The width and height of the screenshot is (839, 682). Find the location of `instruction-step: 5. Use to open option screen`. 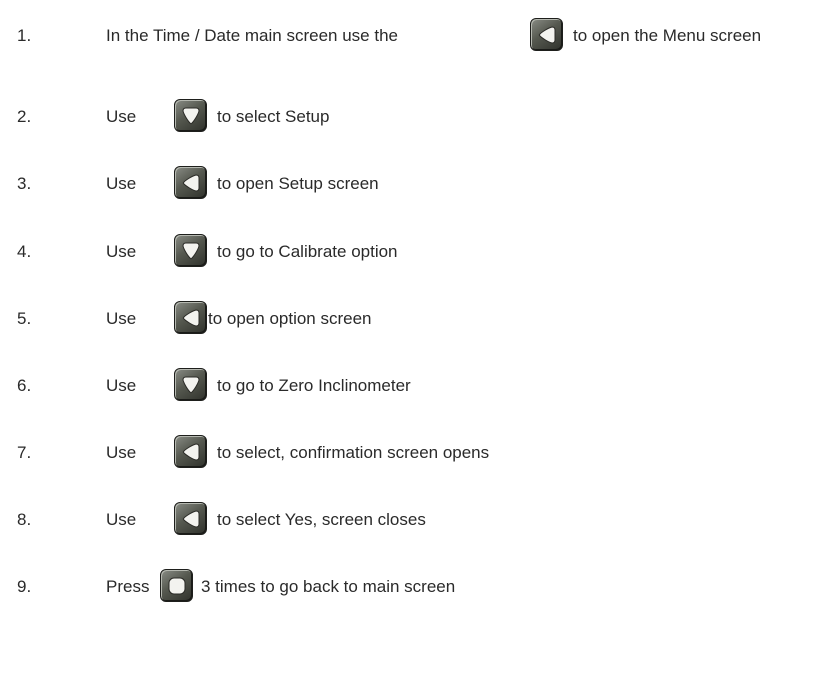

instruction-step: 5. Use to open option screen is located at coordinates (419, 318).